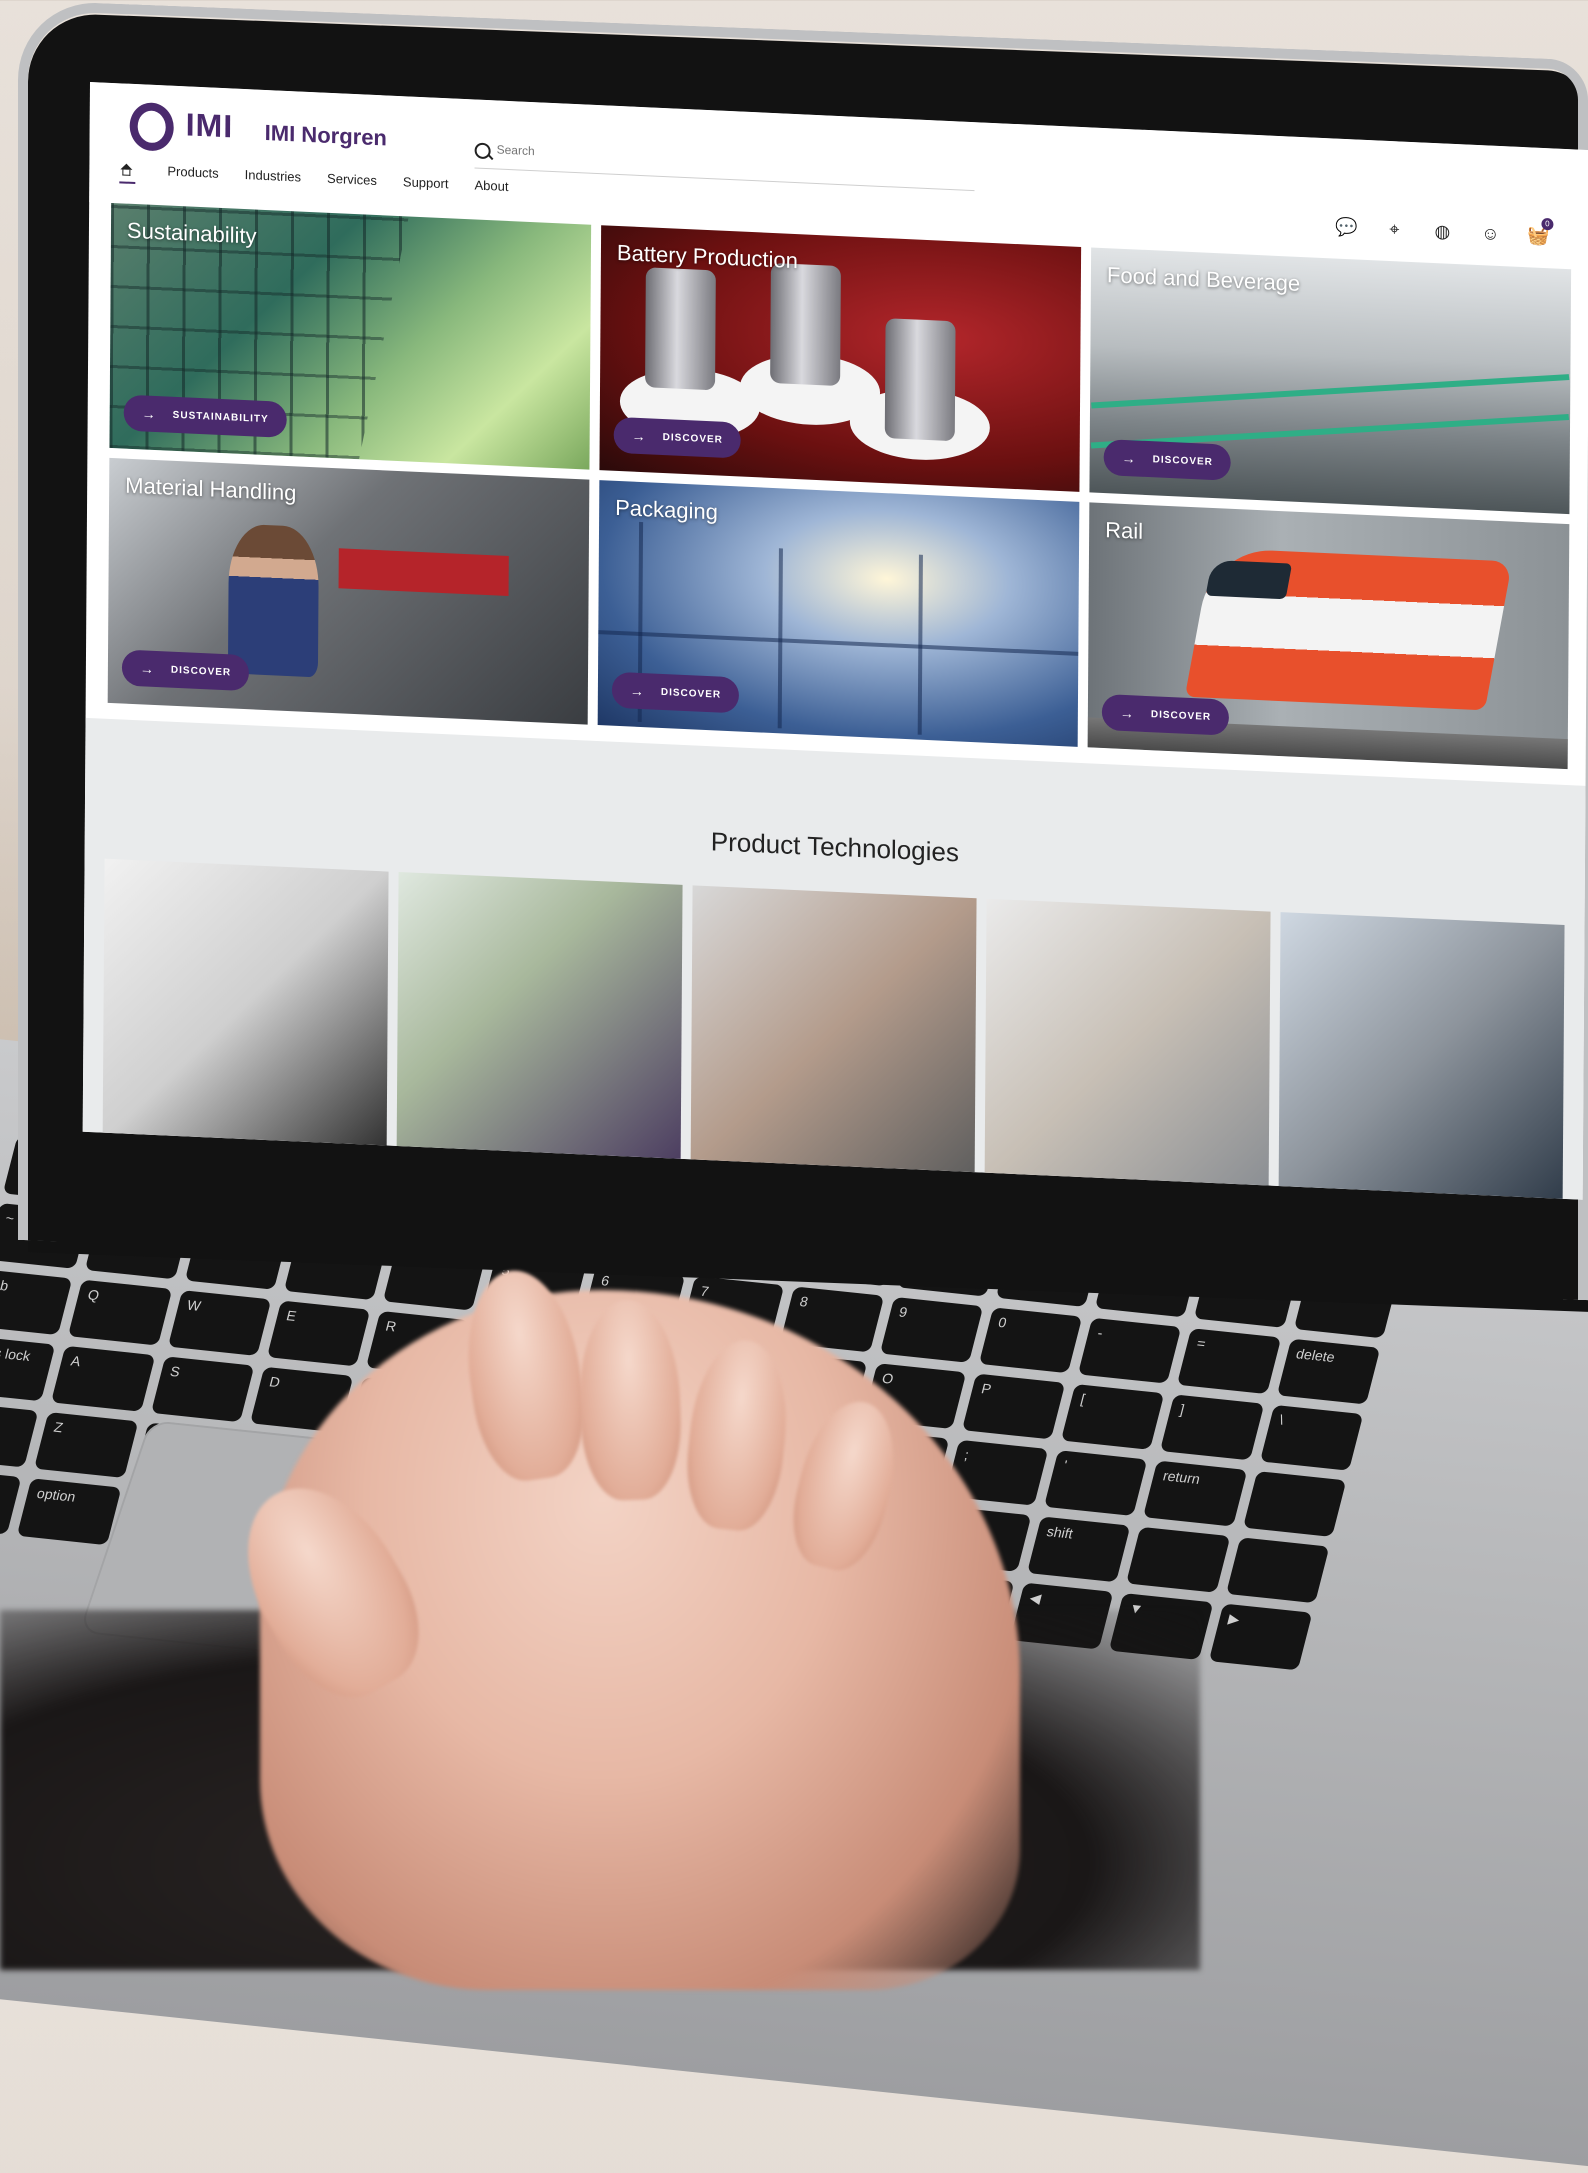 The width and height of the screenshot is (1588, 2173). What do you see at coordinates (36, 1302) in the screenshot?
I see `keyboard-key: tab` at bounding box center [36, 1302].